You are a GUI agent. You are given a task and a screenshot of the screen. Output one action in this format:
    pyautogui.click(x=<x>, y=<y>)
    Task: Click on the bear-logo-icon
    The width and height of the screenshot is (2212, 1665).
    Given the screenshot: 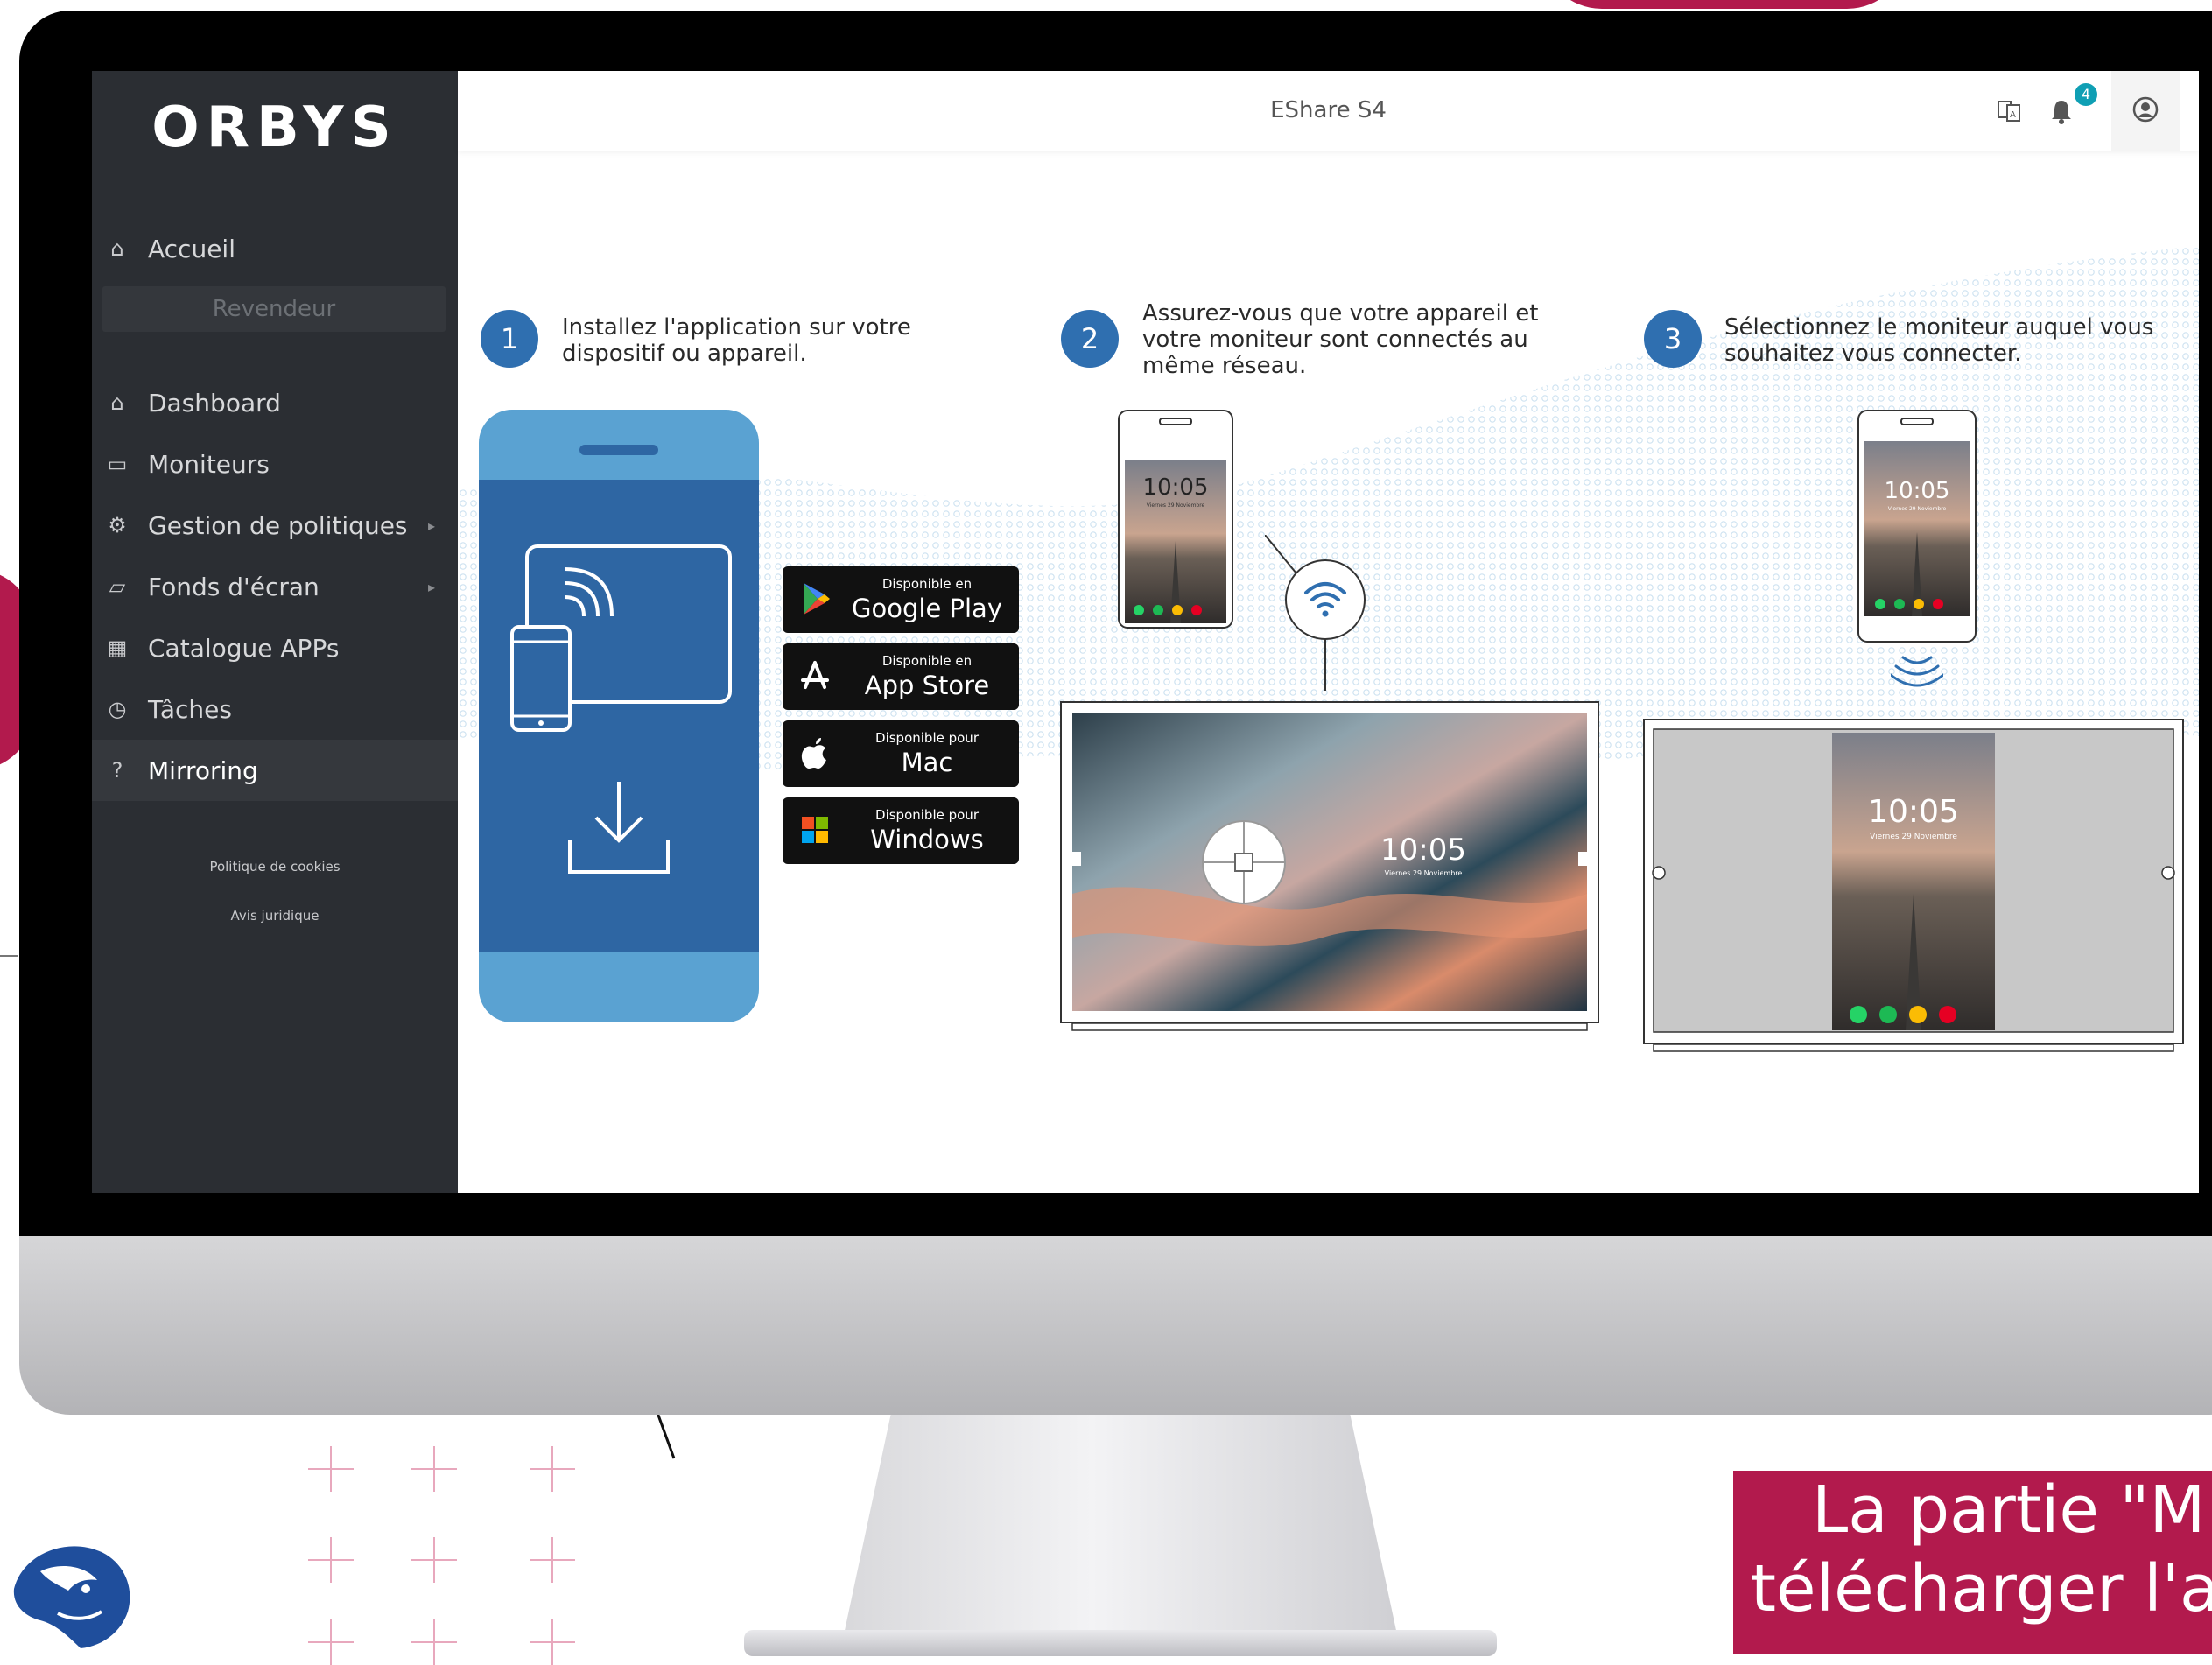 What is the action you would take?
    pyautogui.click(x=71, y=1597)
    